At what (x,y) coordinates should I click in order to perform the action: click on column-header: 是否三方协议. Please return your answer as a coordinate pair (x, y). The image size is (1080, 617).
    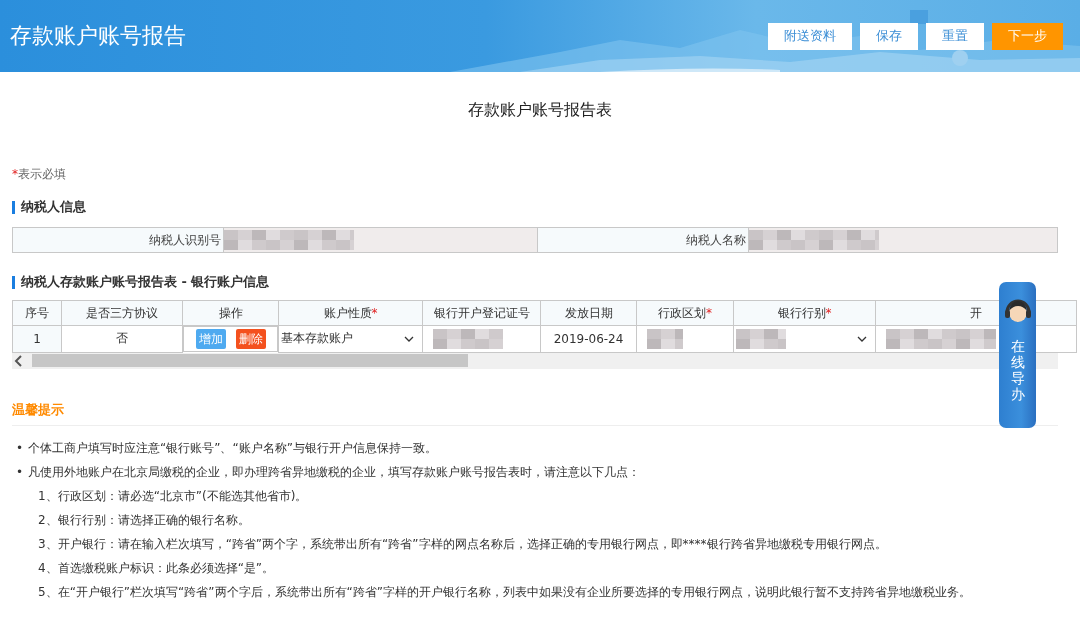
    Looking at the image, I should click on (122, 313).